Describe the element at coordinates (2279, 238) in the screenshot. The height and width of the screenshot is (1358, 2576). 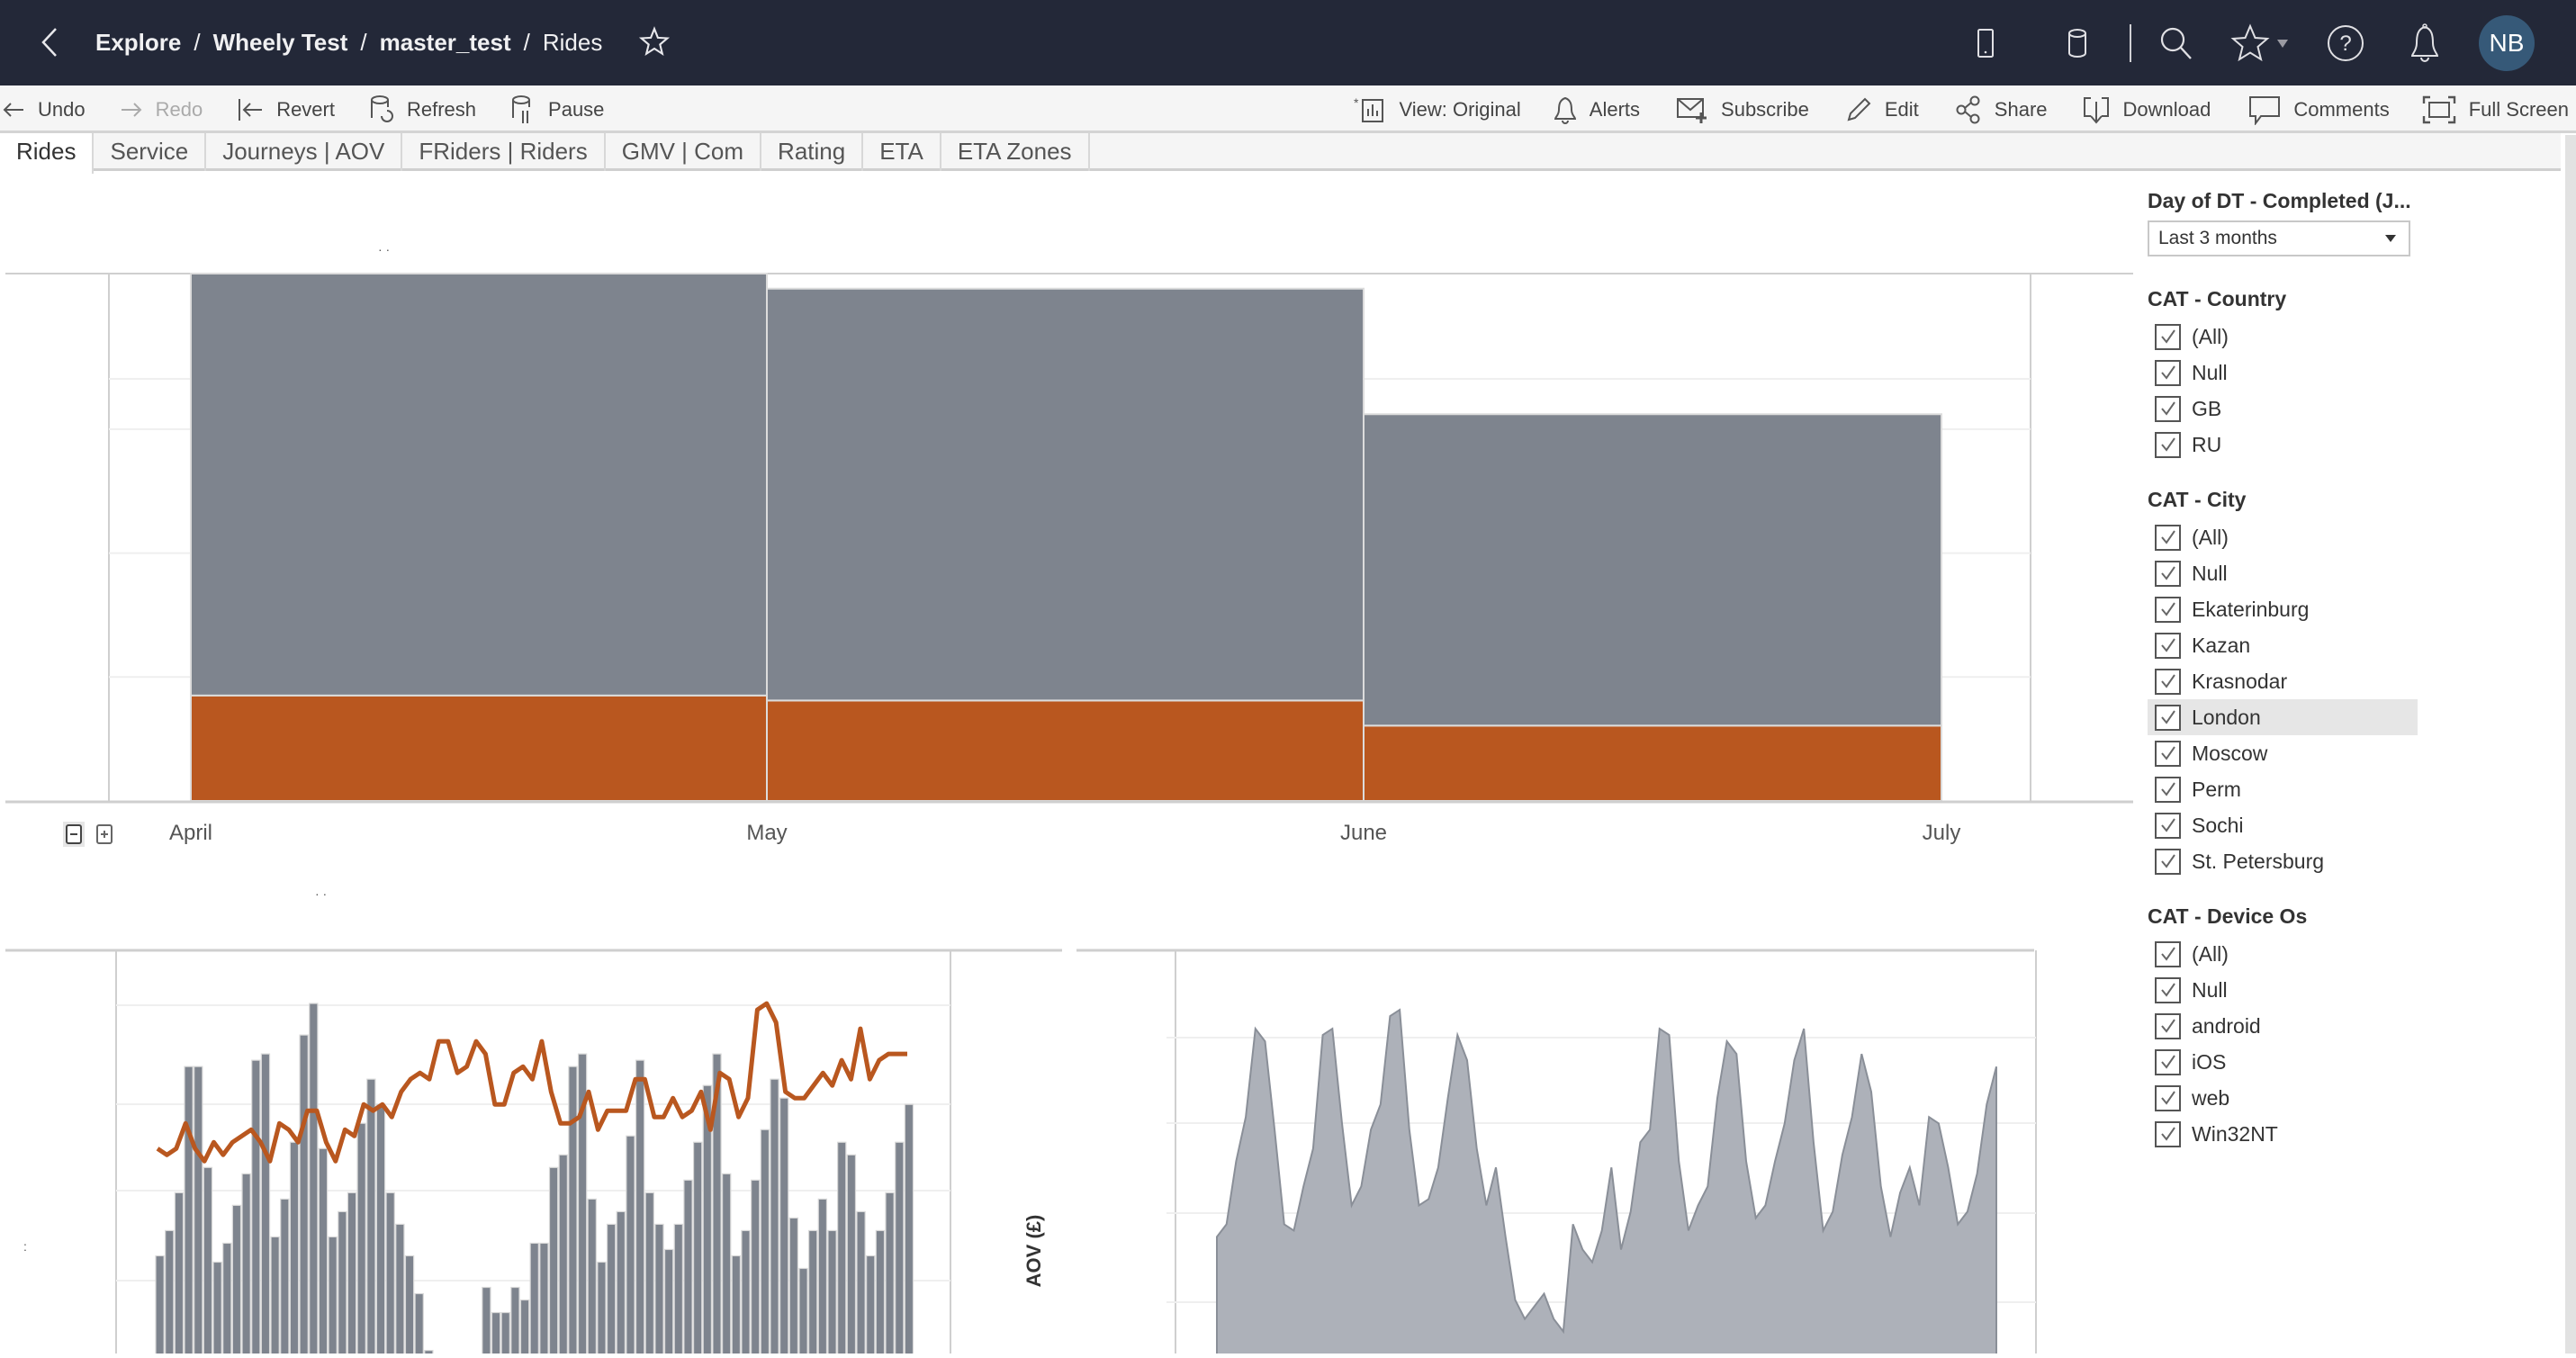
I see `date-range-dropdown: Last 3 months` at that location.